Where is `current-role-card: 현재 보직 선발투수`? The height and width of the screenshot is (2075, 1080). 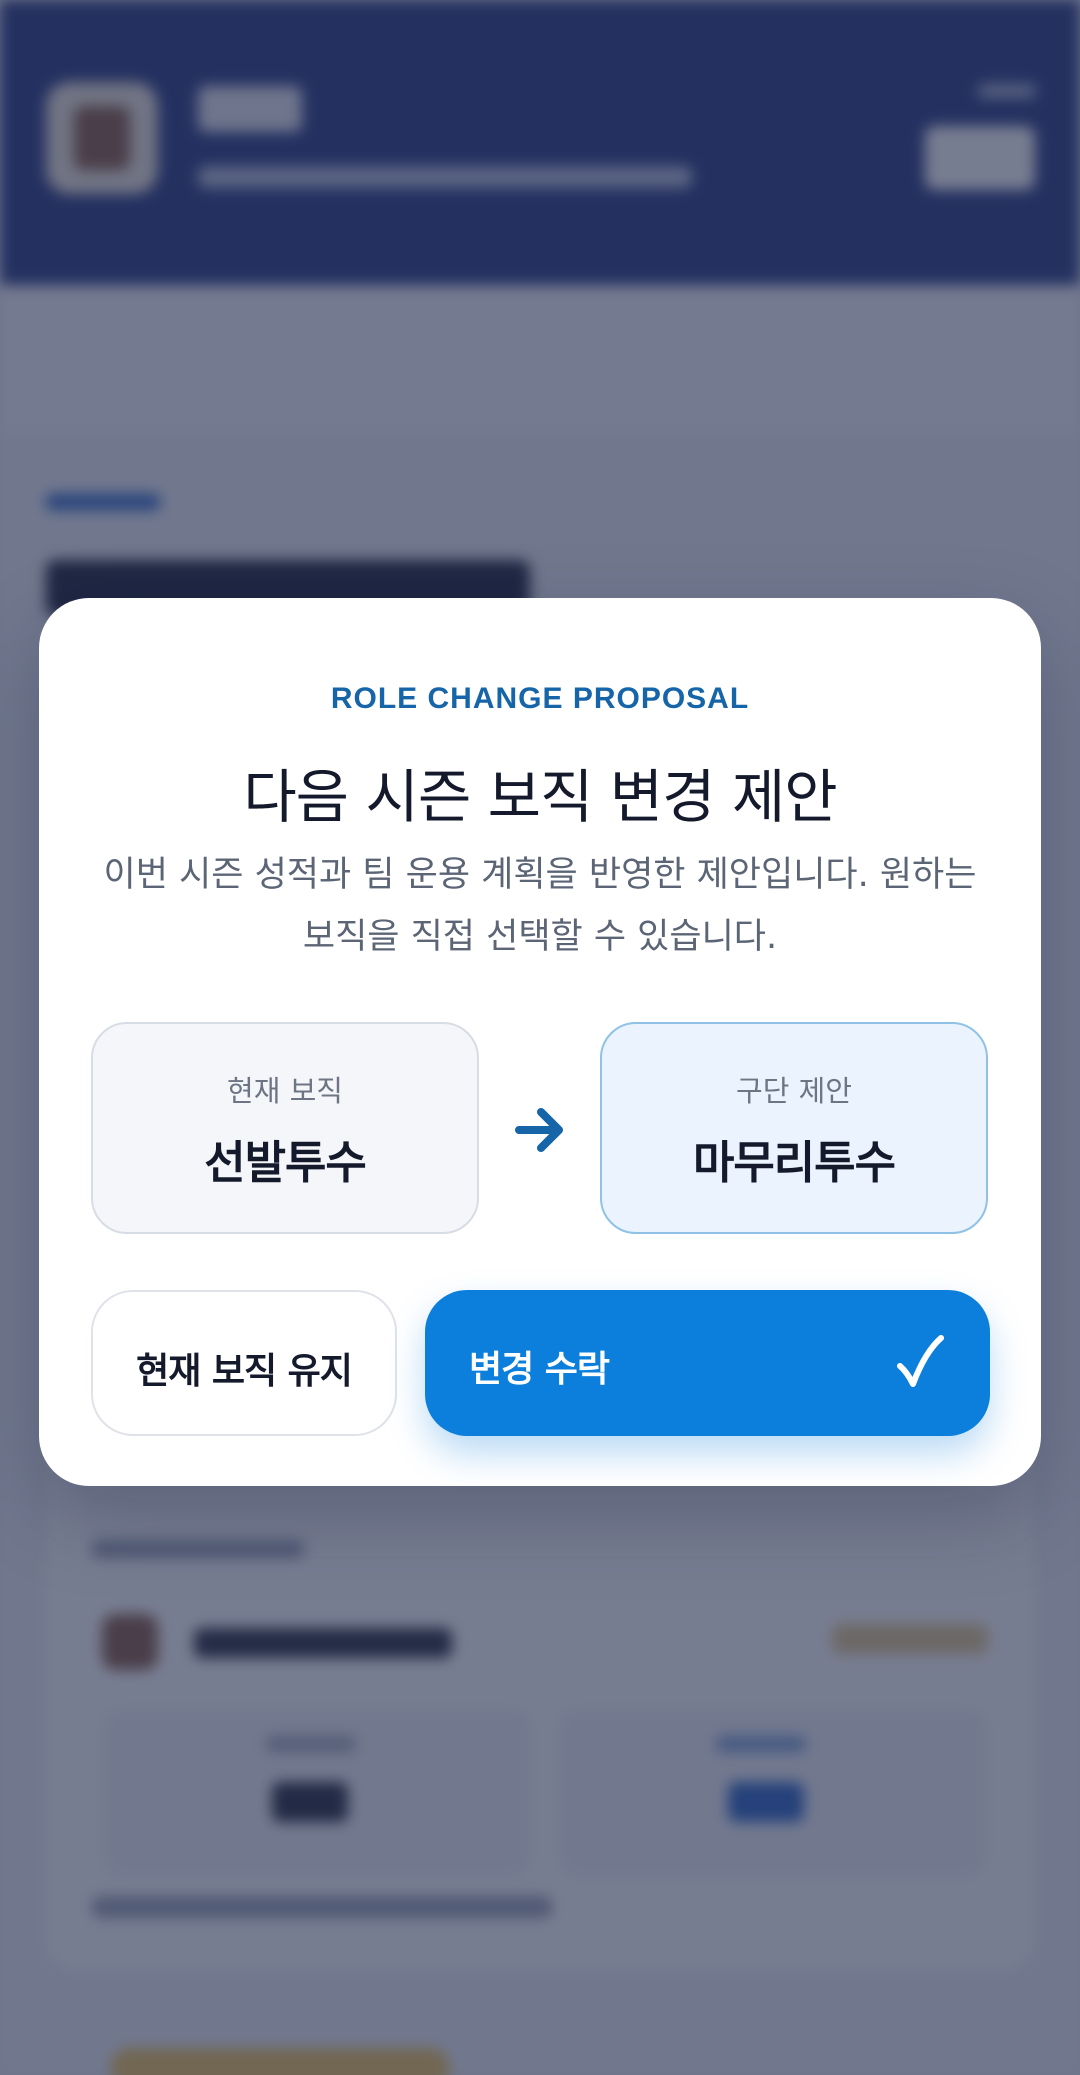 current-role-card: 현재 보직 선발투수 is located at coordinates (285, 1128).